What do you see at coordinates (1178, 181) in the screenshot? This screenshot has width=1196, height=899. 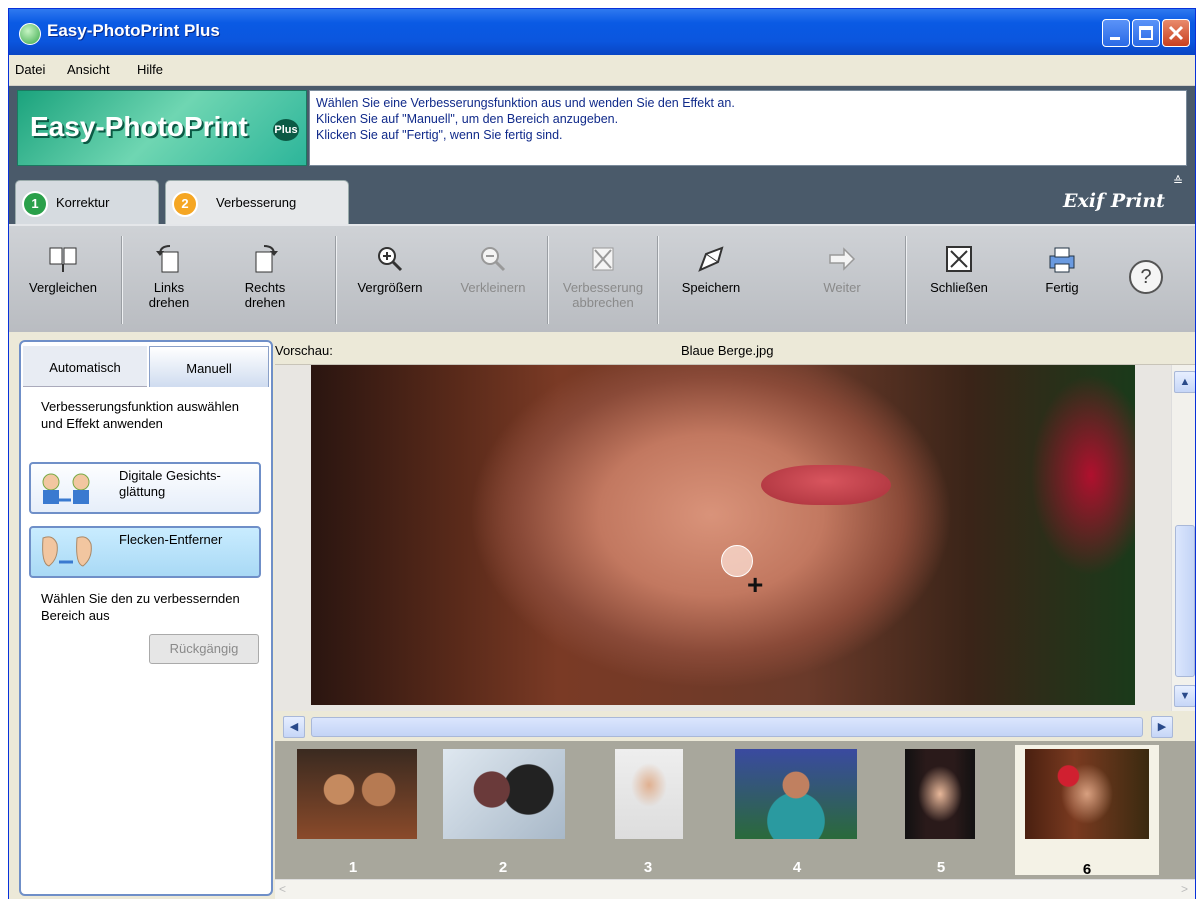 I see `collapse-icon: ≙` at bounding box center [1178, 181].